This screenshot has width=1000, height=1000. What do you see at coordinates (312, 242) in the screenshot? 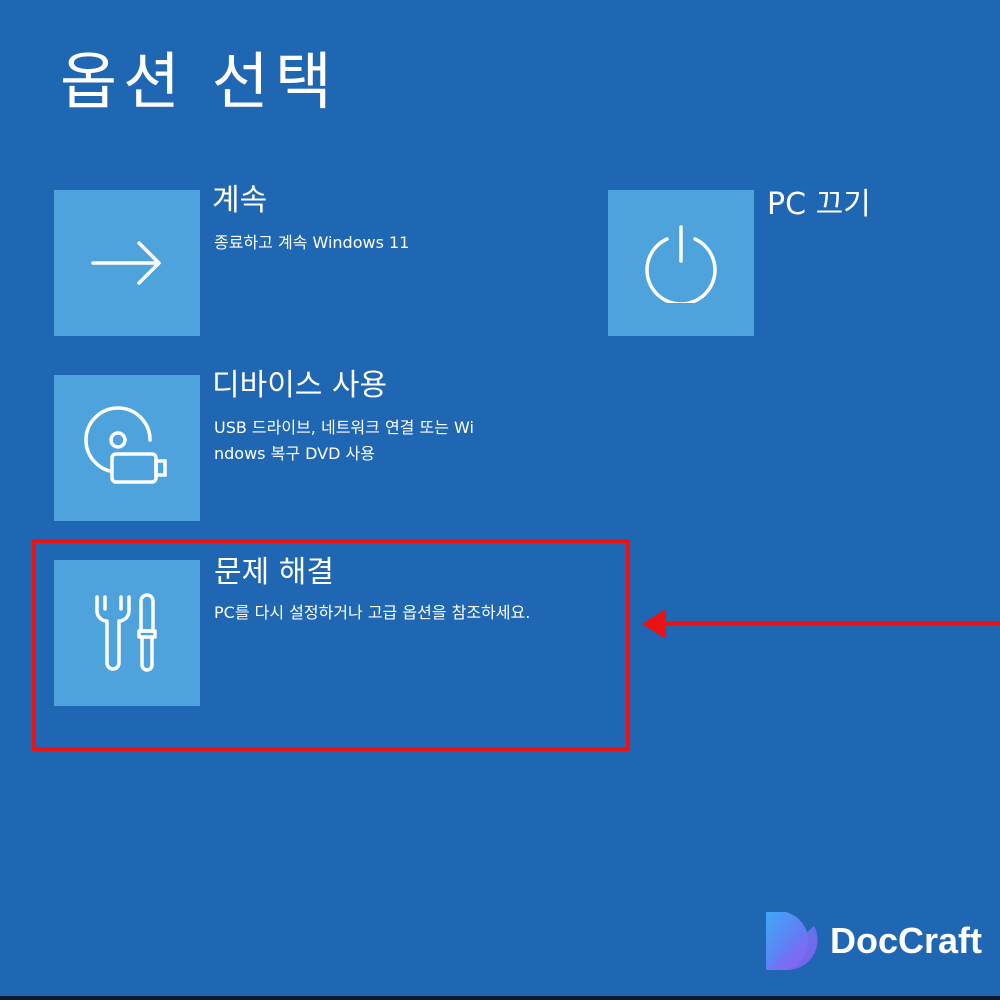
I see `continue-desc: 종료하고 계속 Windows 11` at bounding box center [312, 242].